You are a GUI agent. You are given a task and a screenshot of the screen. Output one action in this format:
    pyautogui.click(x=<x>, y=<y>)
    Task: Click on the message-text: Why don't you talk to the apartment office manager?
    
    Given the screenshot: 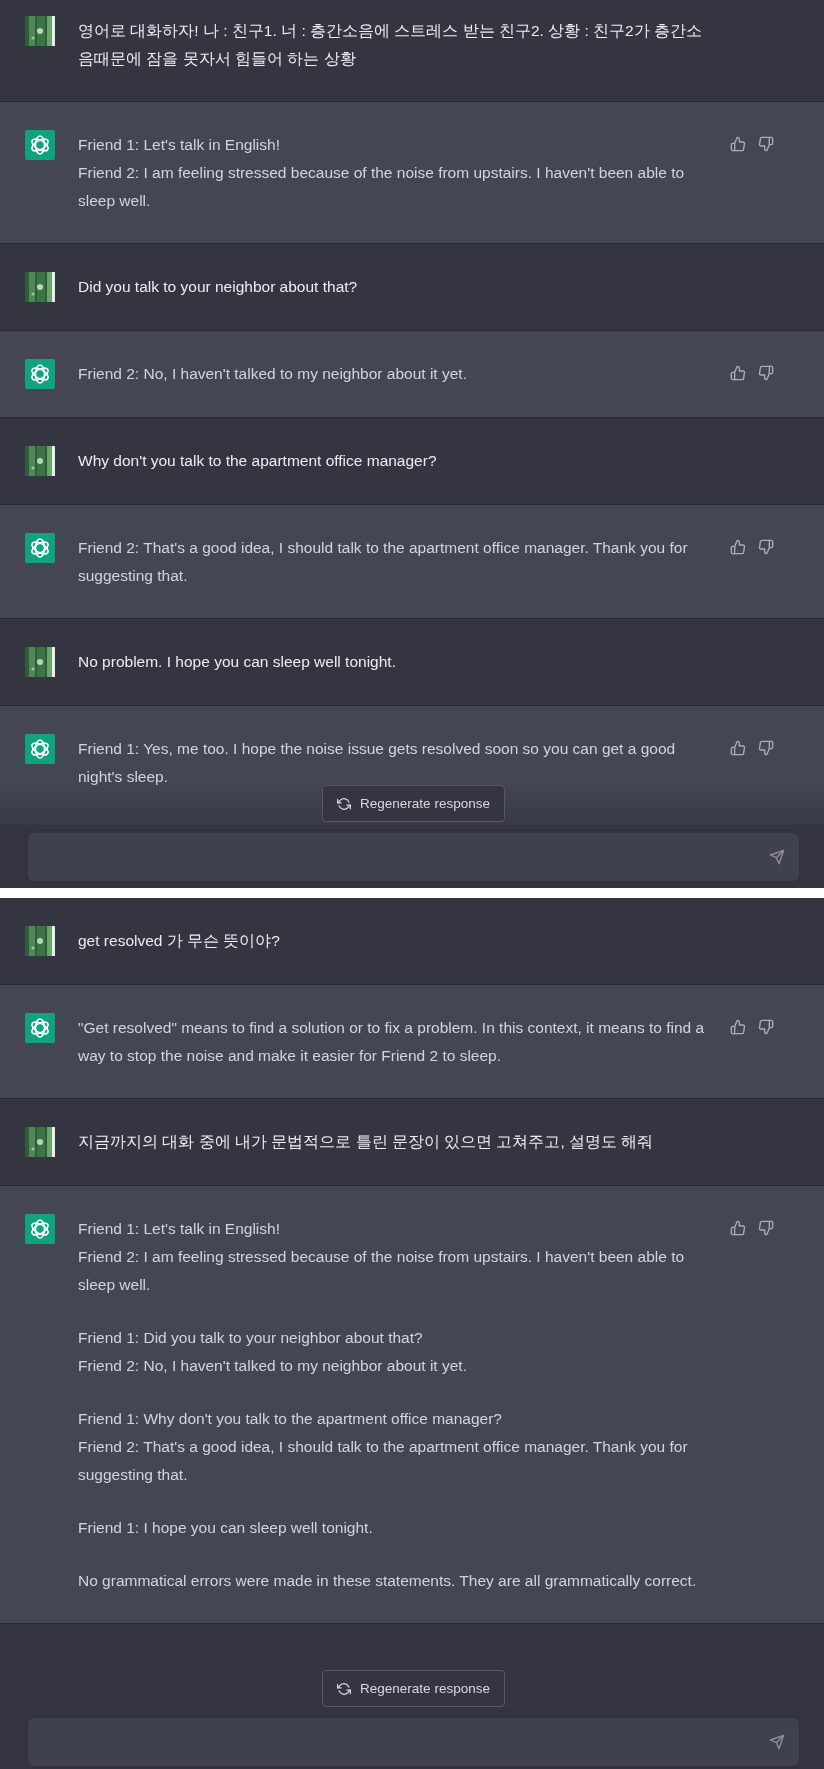 What is the action you would take?
    pyautogui.click(x=258, y=461)
    